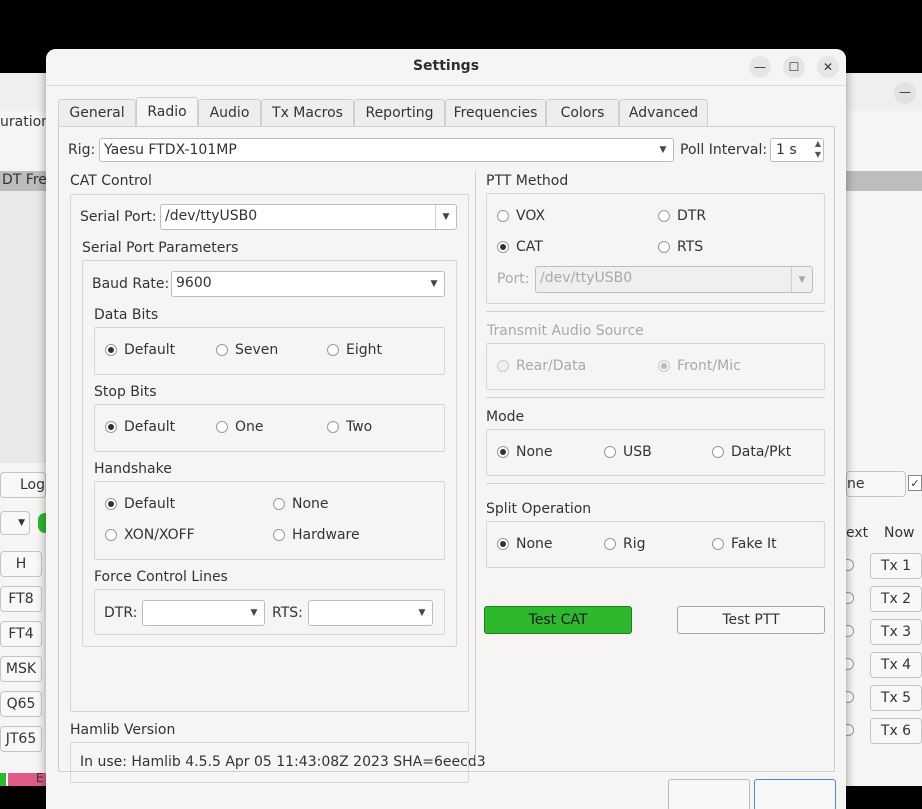  Describe the element at coordinates (23, 485) in the screenshot. I see `log-button: Log` at that location.